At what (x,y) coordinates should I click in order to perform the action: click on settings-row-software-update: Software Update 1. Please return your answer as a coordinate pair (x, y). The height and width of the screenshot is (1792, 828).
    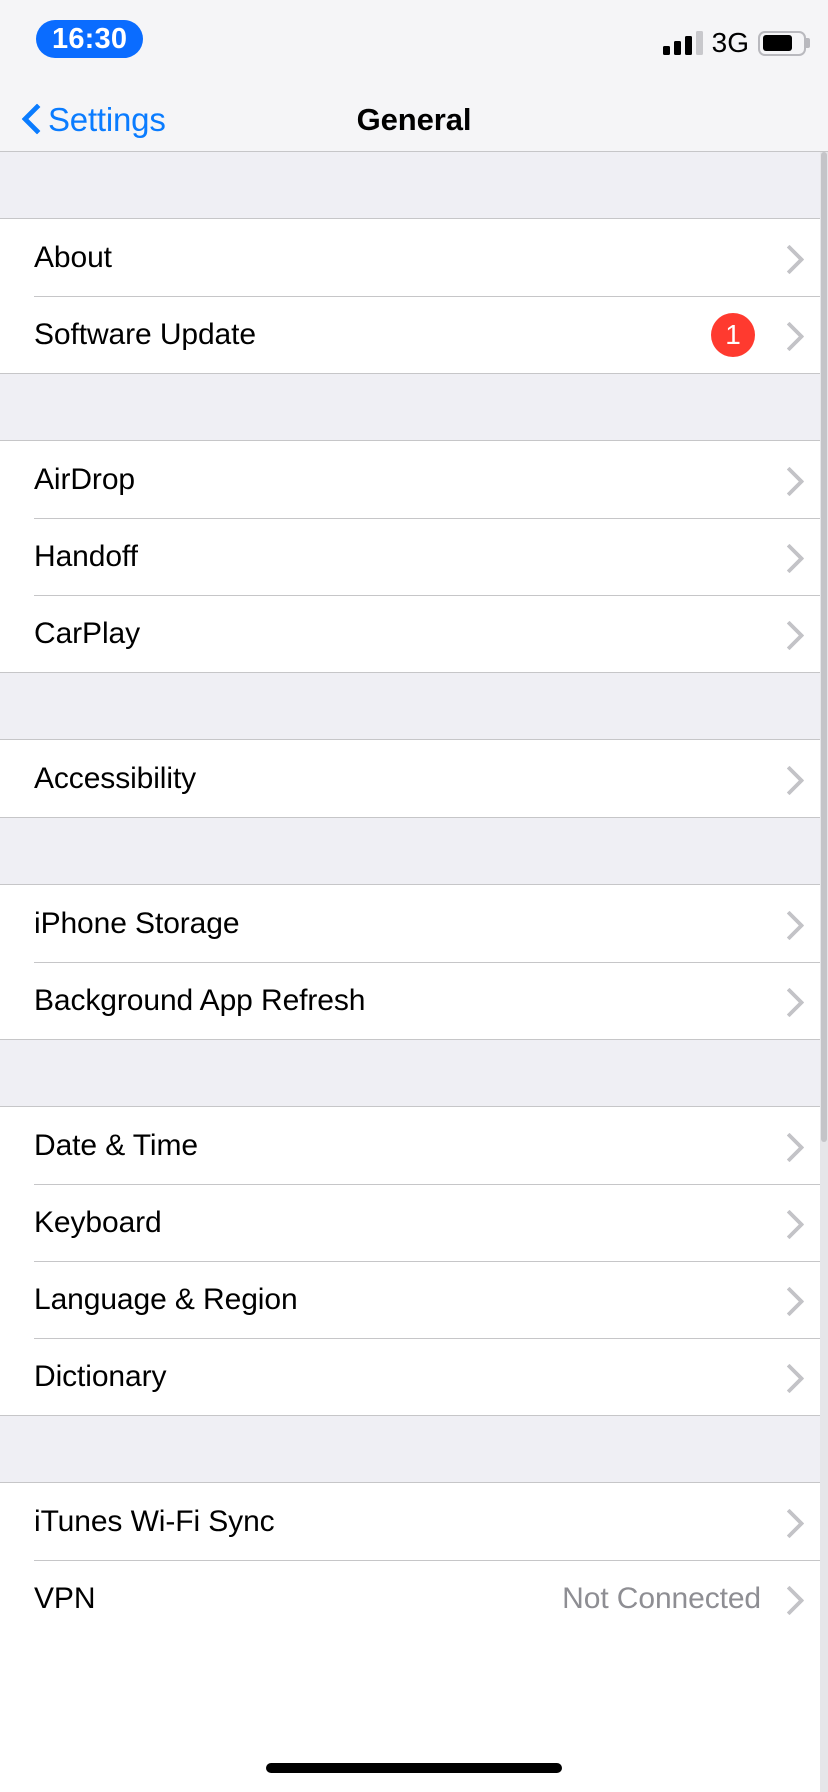
    Looking at the image, I should click on (414, 334).